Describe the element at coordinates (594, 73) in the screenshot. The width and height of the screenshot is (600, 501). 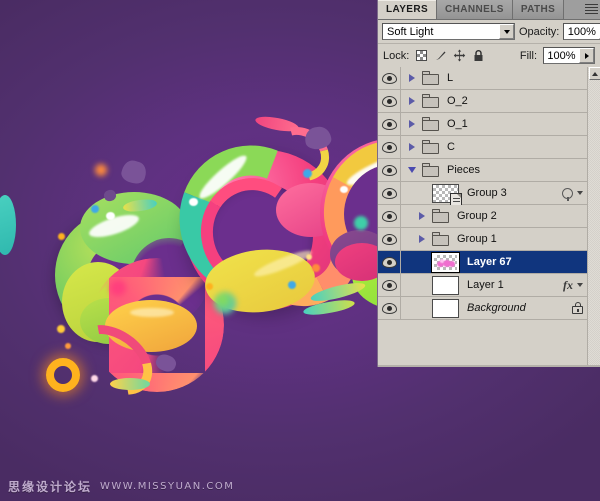
I see `scroll-up-icon` at that location.